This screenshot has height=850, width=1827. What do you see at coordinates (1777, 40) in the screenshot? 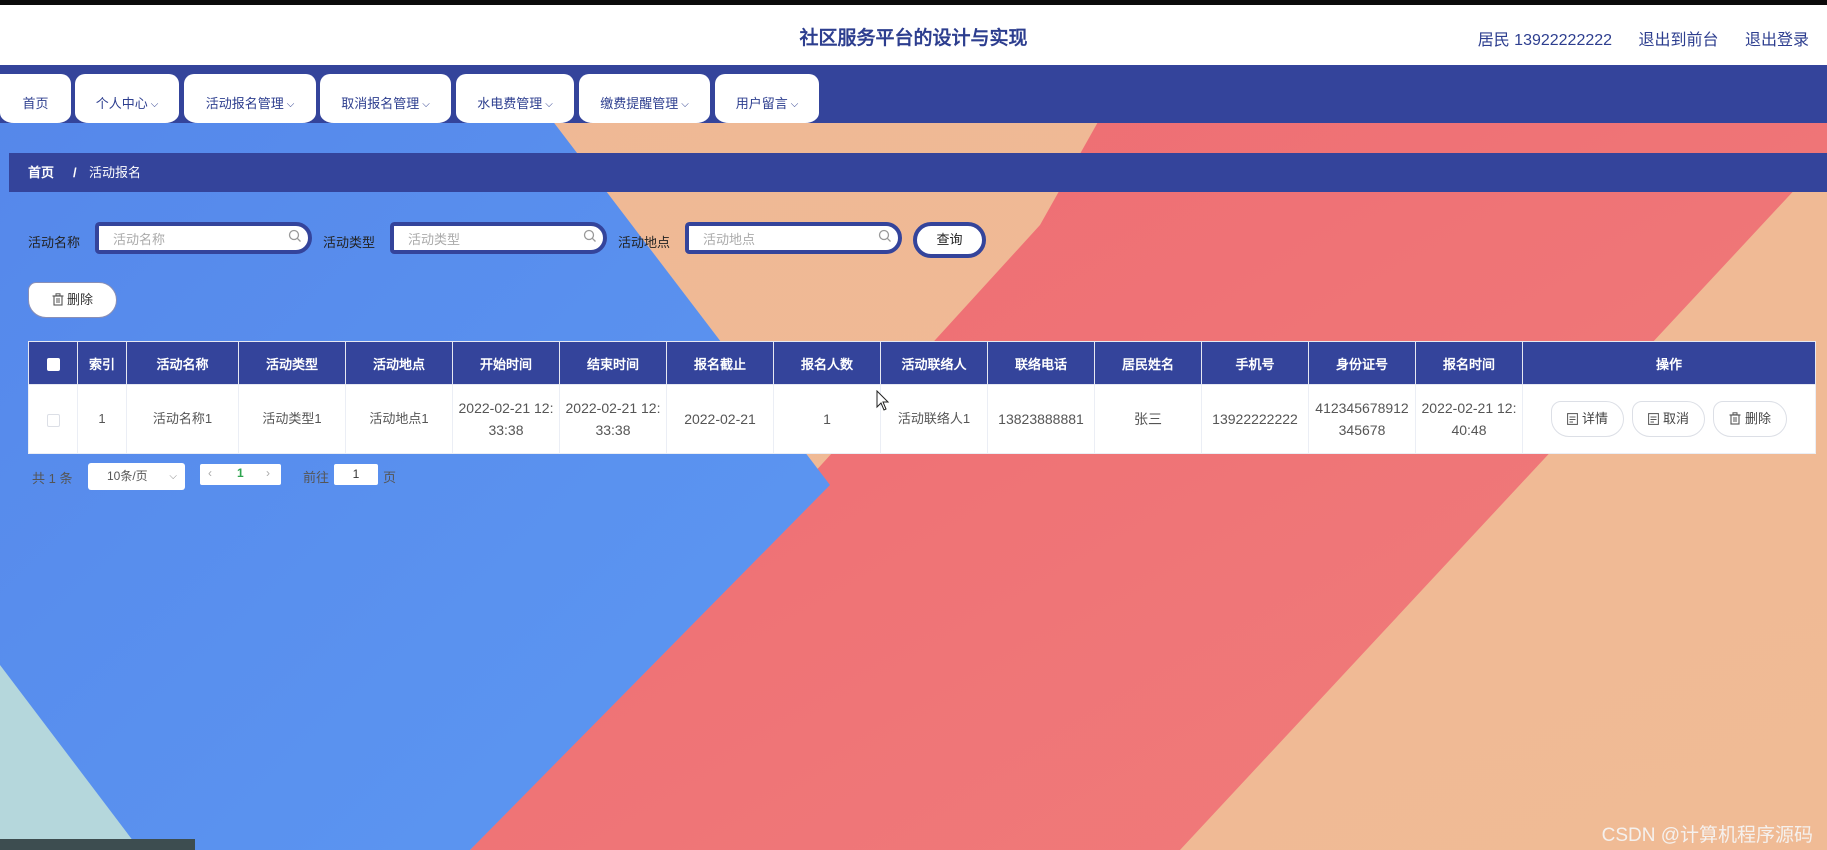
I see `logout-link: 退出登录` at bounding box center [1777, 40].